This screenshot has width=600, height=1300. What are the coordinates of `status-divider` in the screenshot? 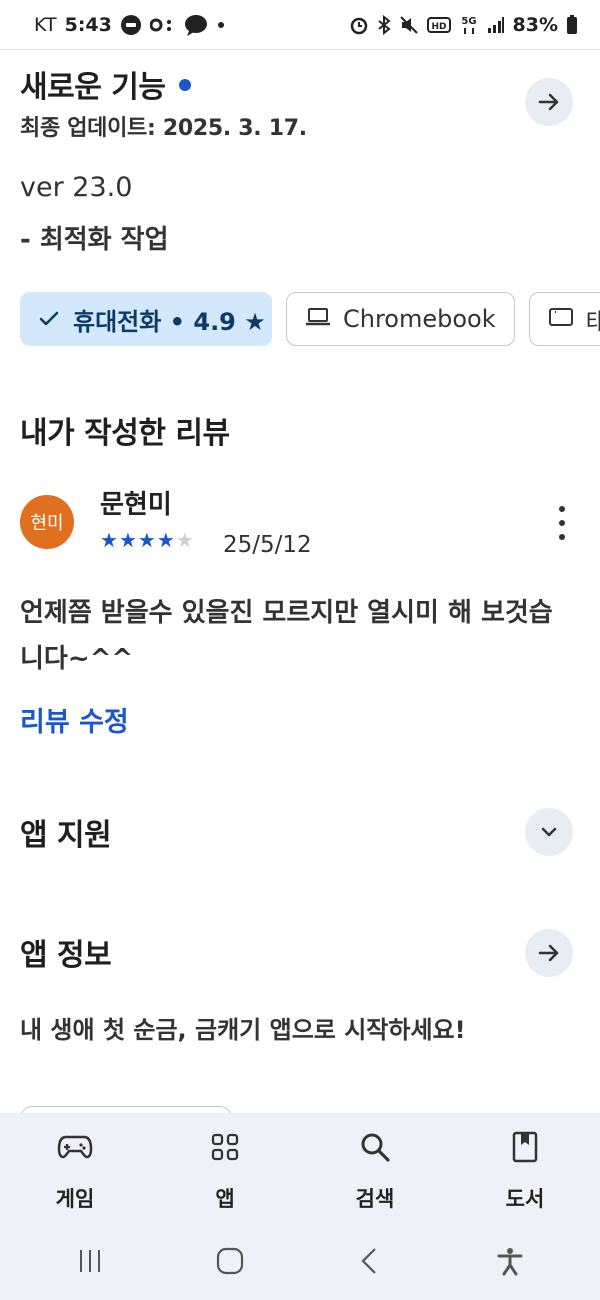 It's located at (300, 49).